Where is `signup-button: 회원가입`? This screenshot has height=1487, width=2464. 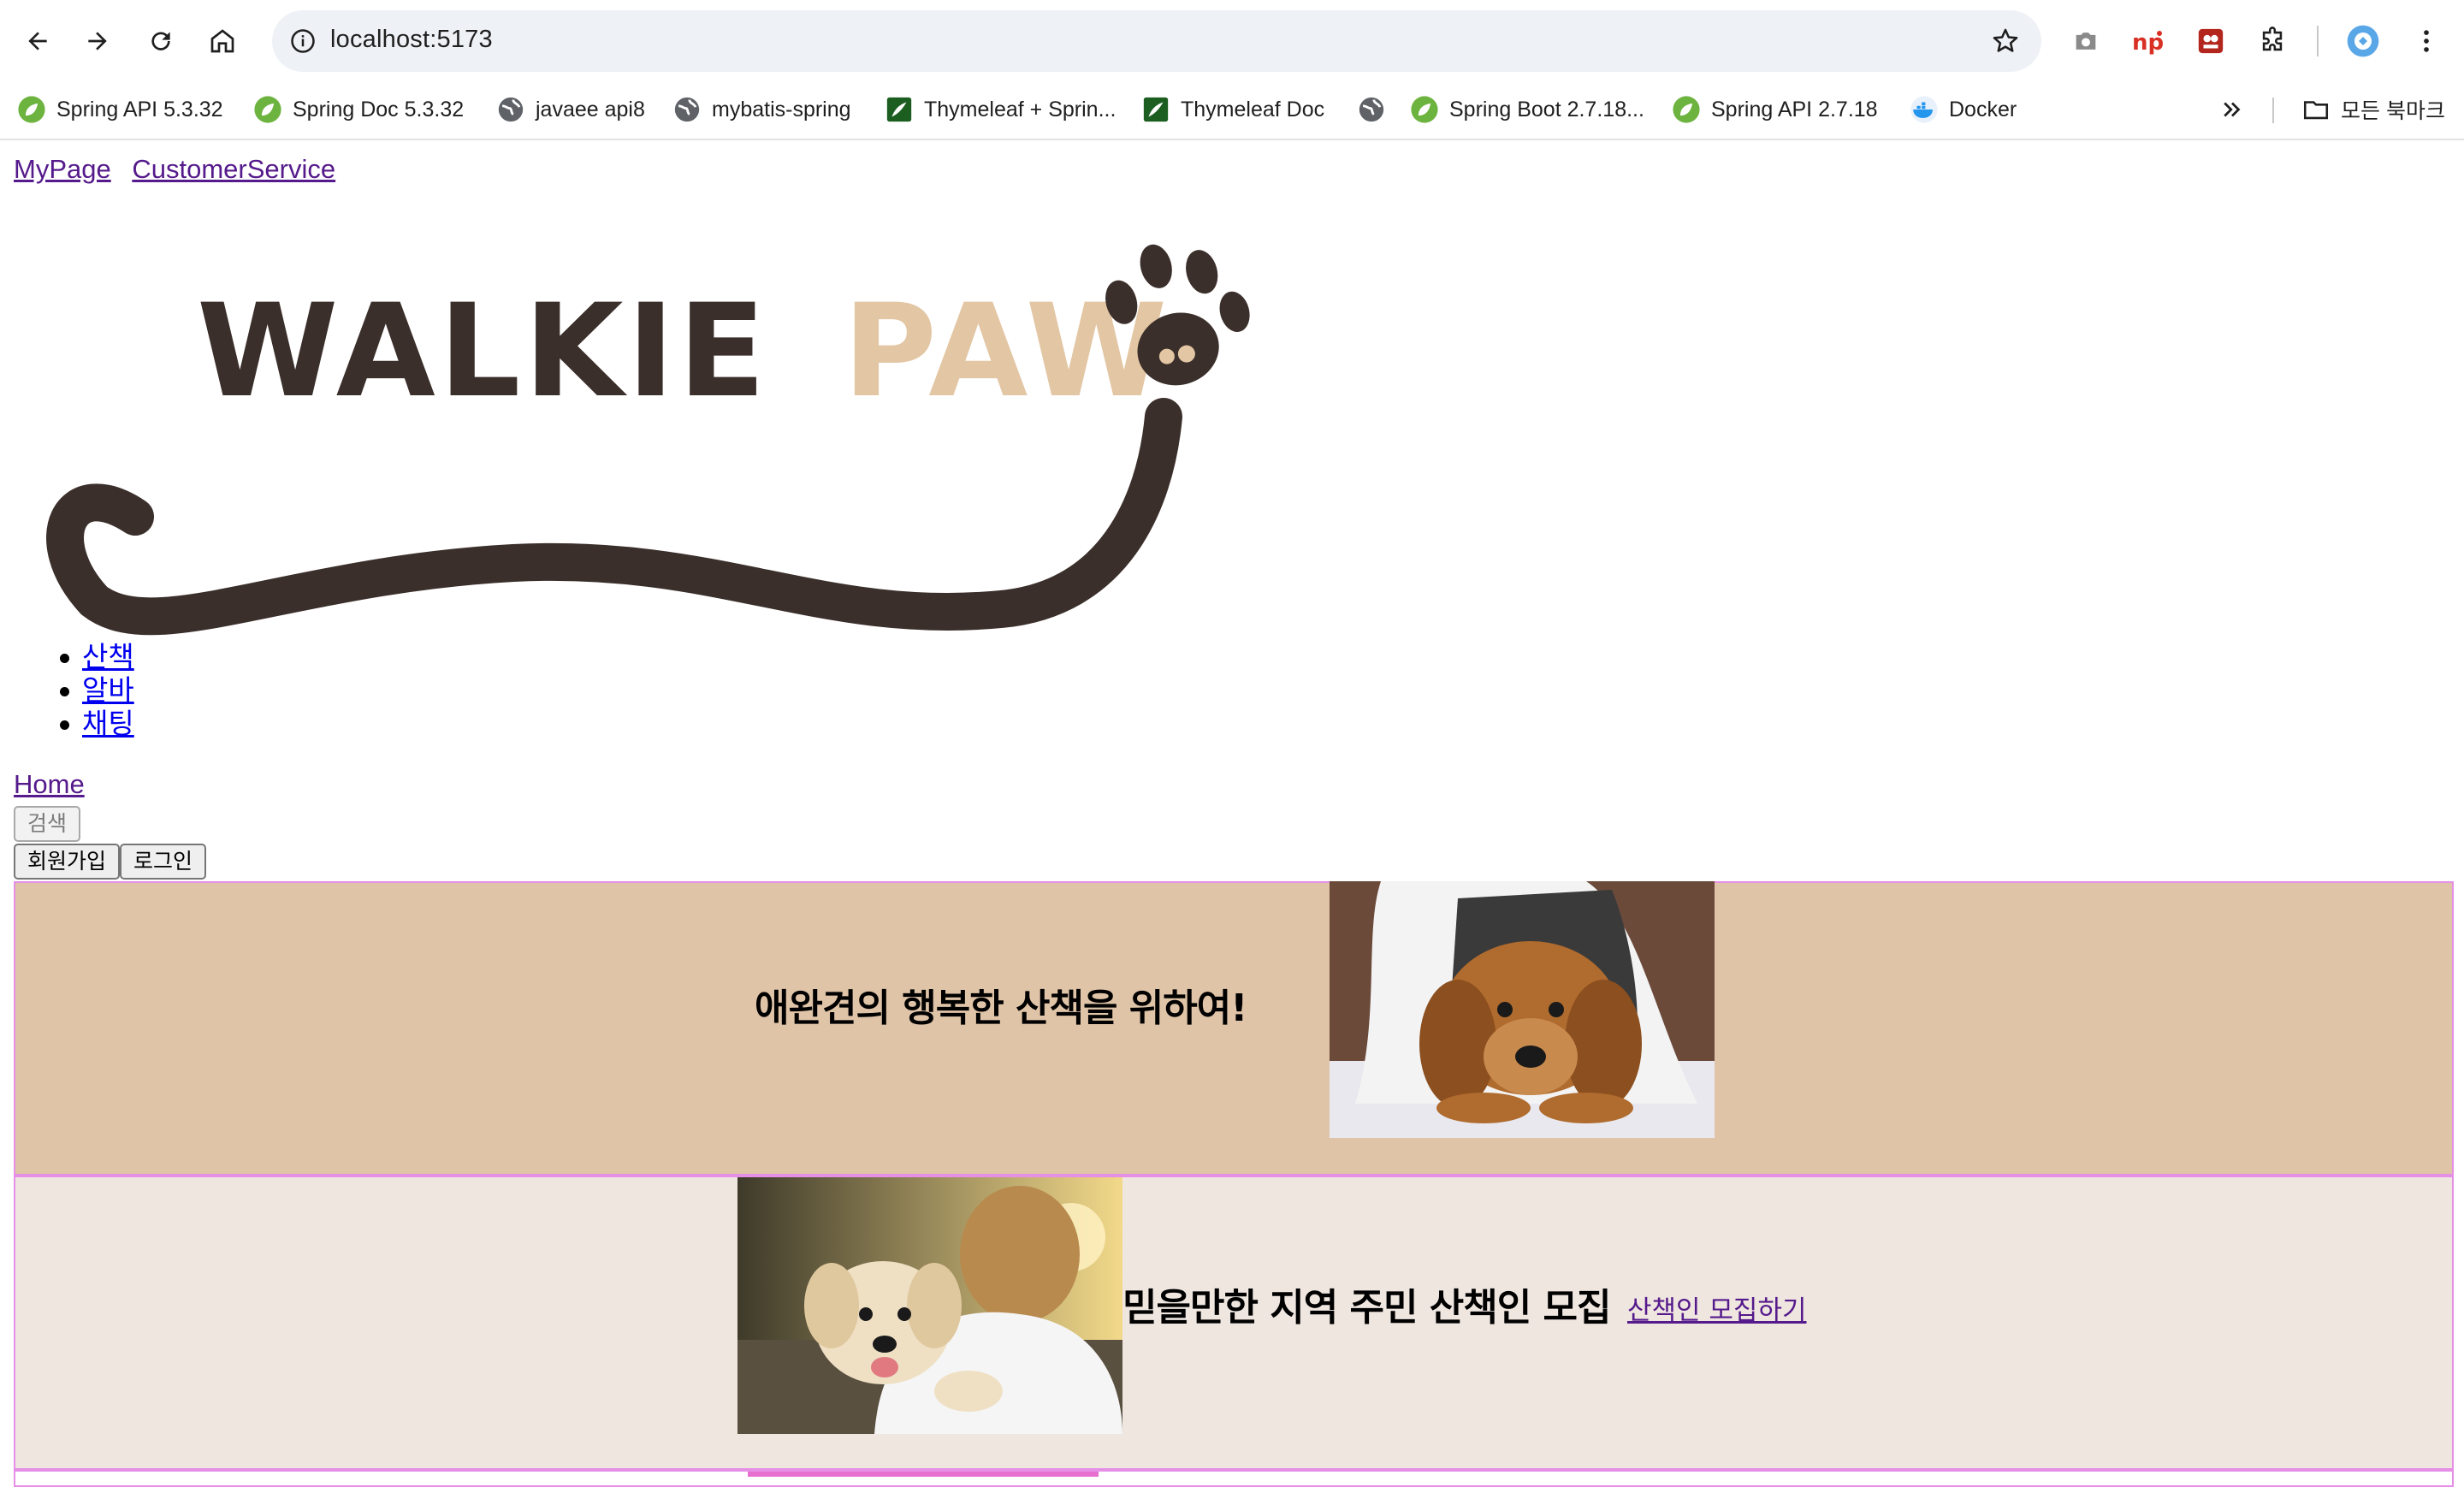
signup-button: 회원가입 is located at coordinates (67, 862).